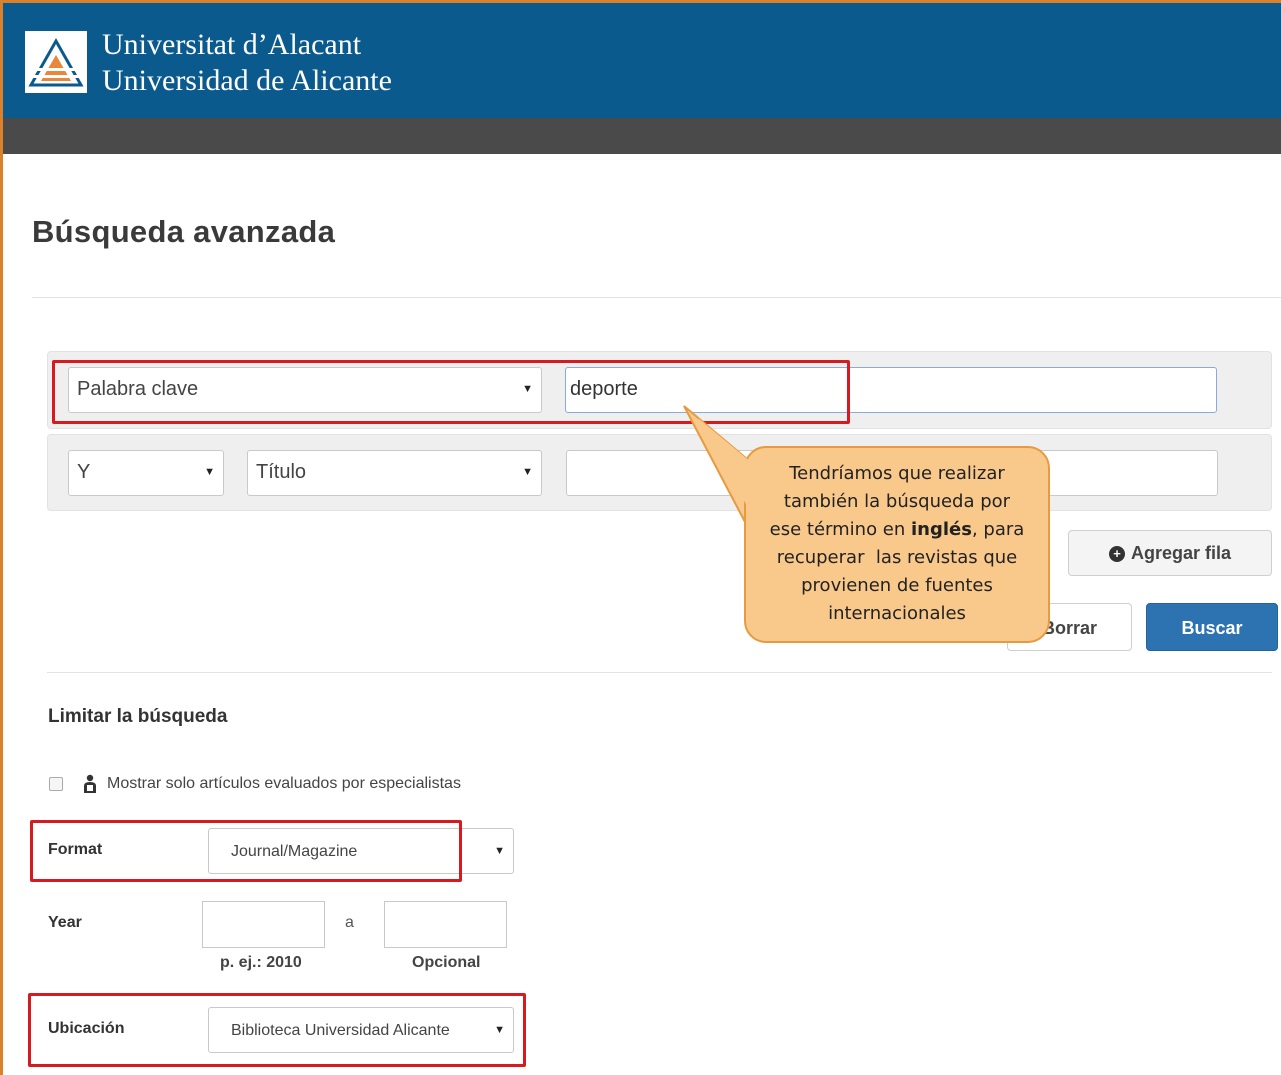  I want to click on format-select: Journal/Magazine ▼, so click(361, 851).